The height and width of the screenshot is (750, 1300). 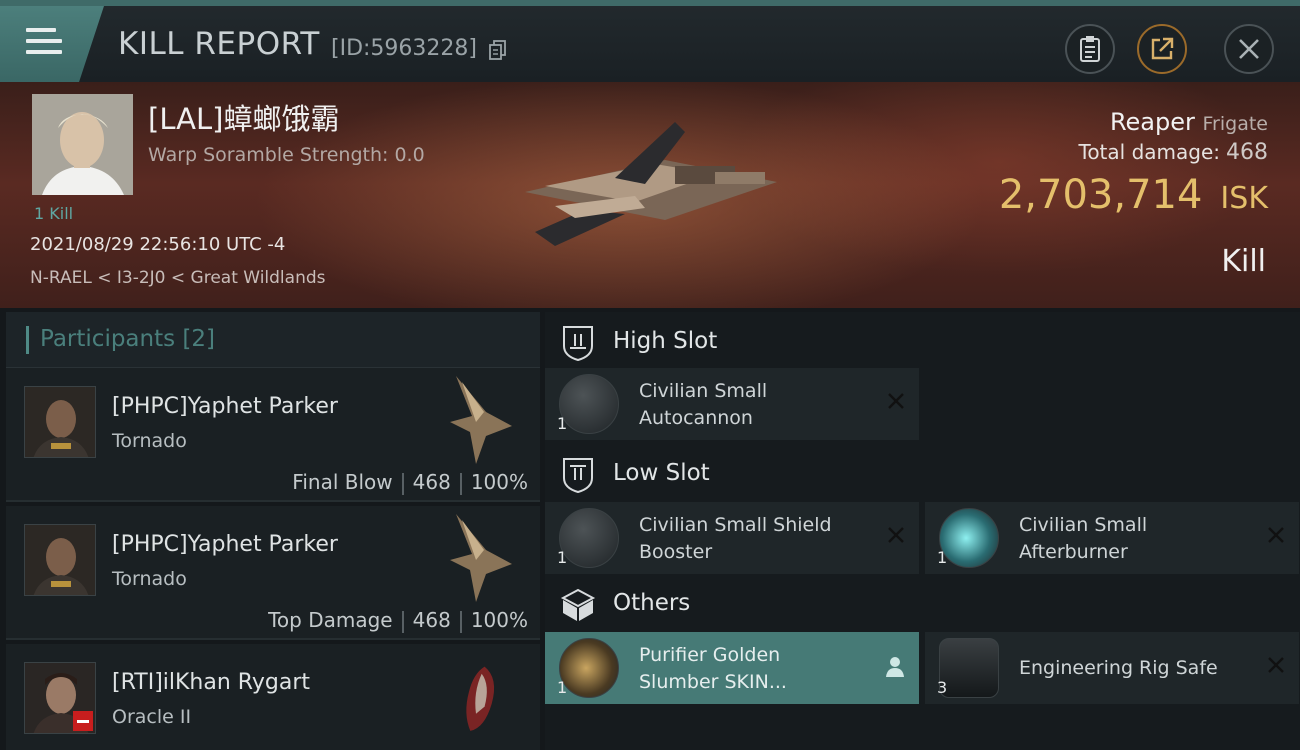 What do you see at coordinates (589, 668) in the screenshot?
I see `skin-icon` at bounding box center [589, 668].